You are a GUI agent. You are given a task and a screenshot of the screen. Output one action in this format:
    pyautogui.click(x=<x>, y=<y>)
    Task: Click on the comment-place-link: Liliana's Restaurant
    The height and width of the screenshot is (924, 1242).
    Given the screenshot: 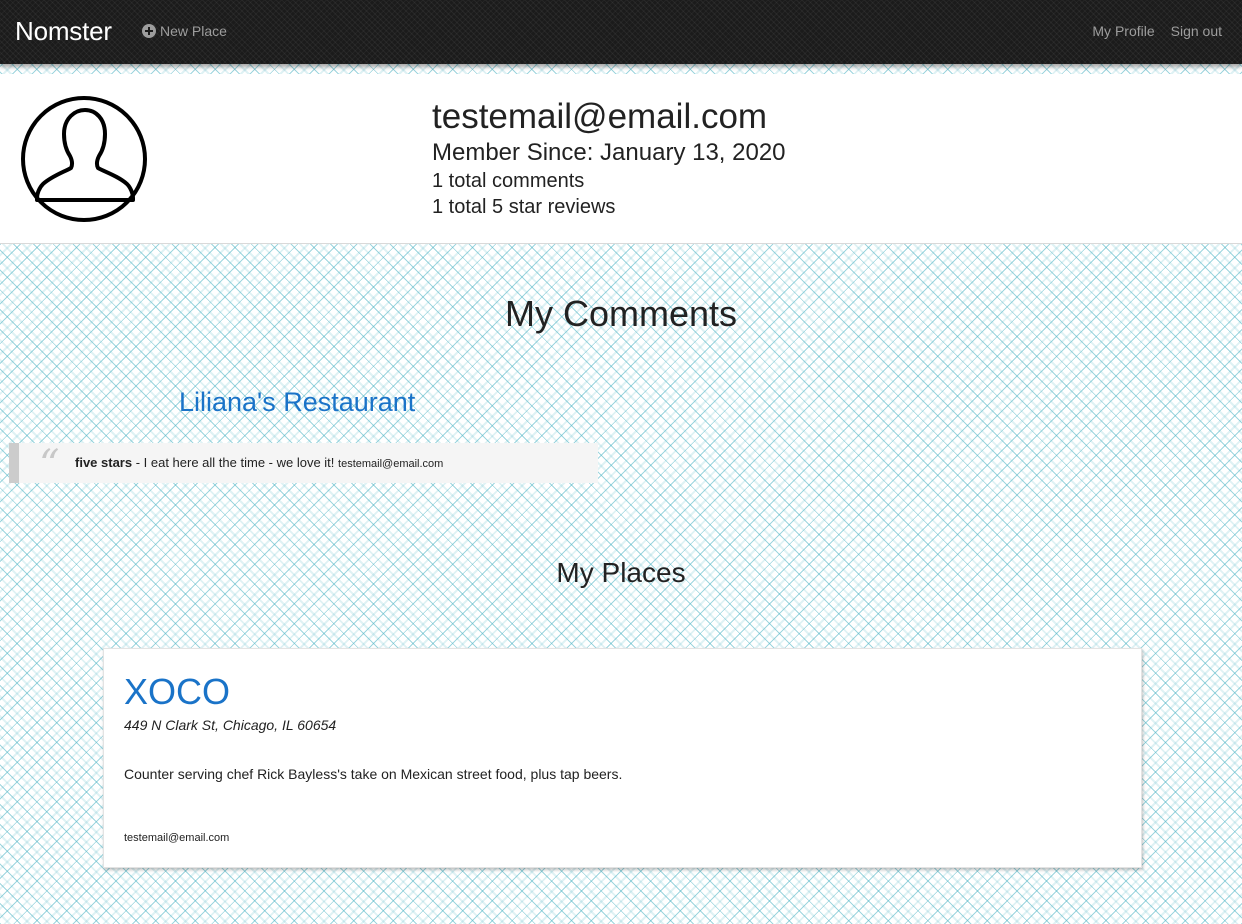 What is the action you would take?
    pyautogui.click(x=297, y=402)
    